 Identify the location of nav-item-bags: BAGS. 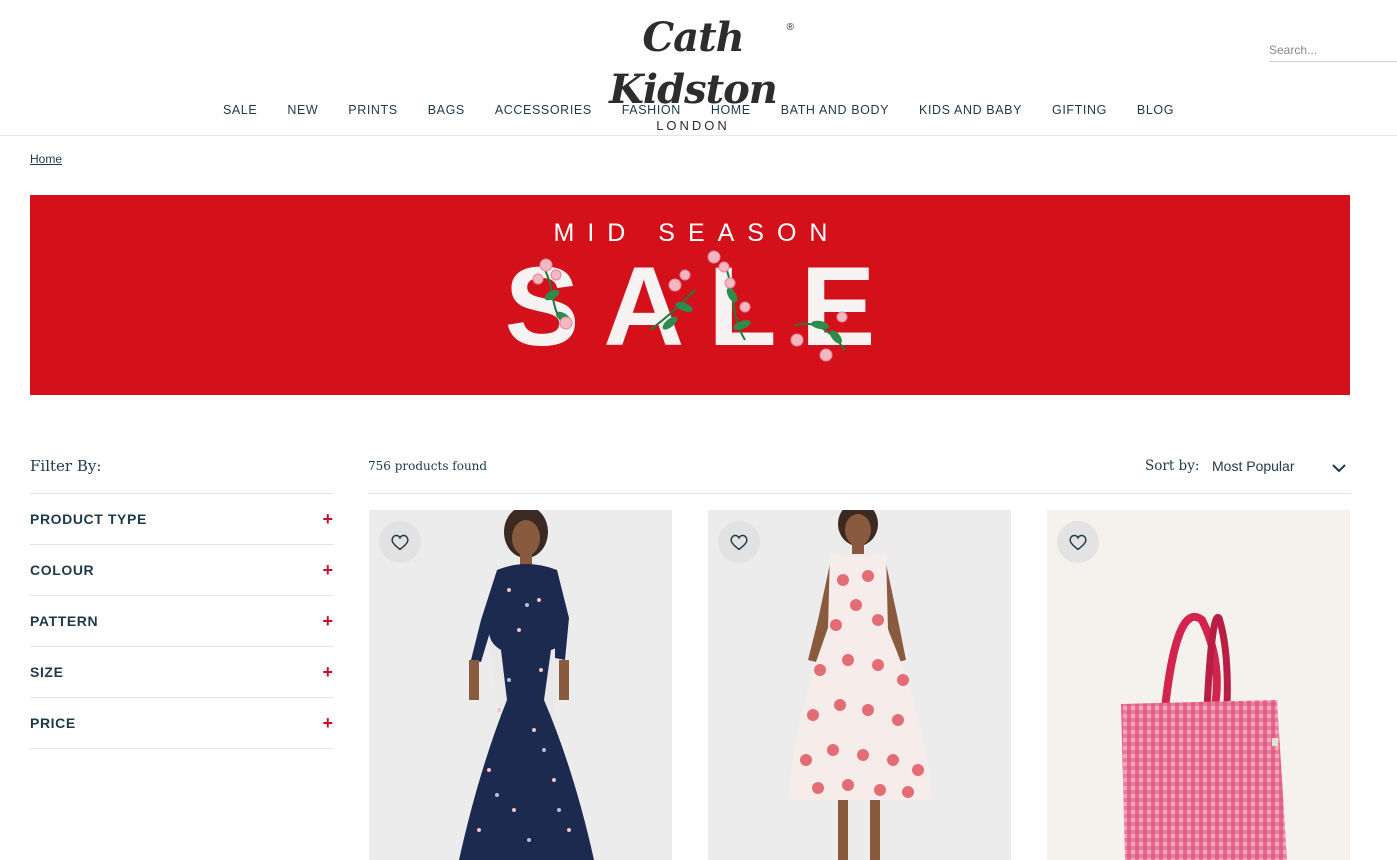
(446, 111).